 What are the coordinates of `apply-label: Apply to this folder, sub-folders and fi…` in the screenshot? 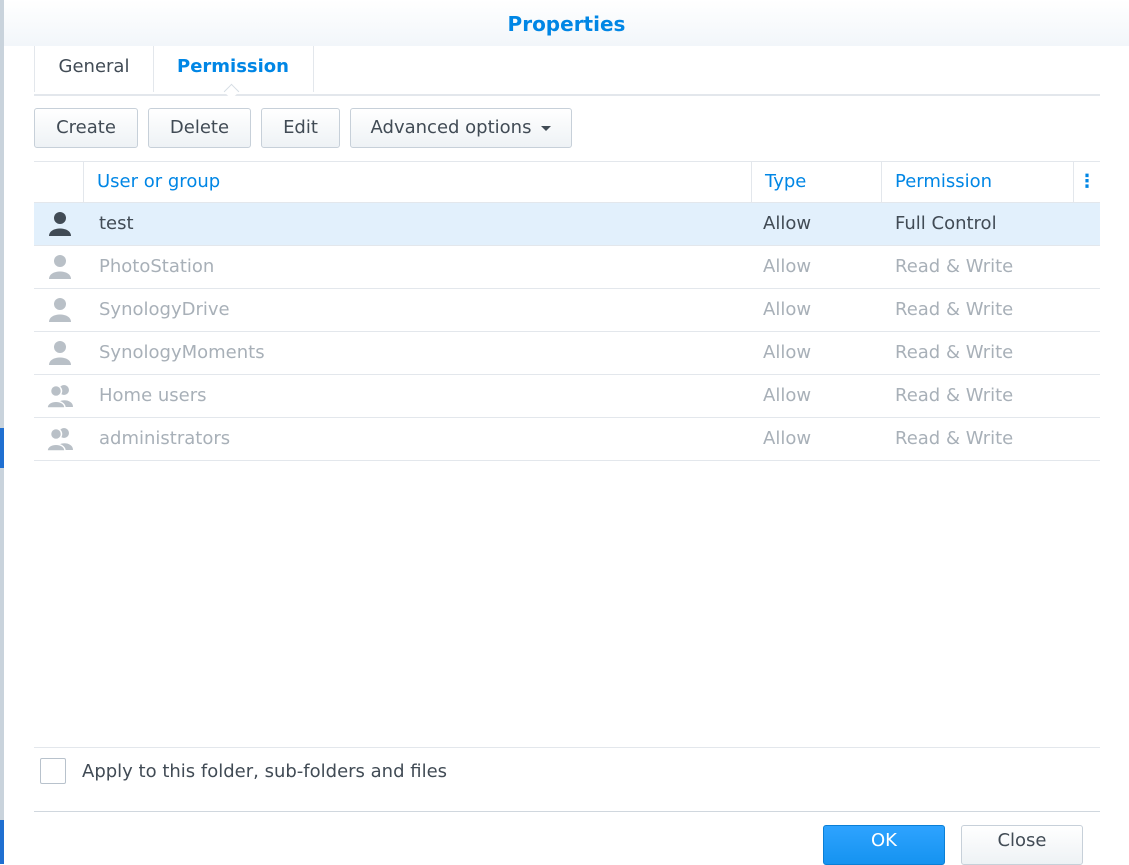 It's located at (265, 771).